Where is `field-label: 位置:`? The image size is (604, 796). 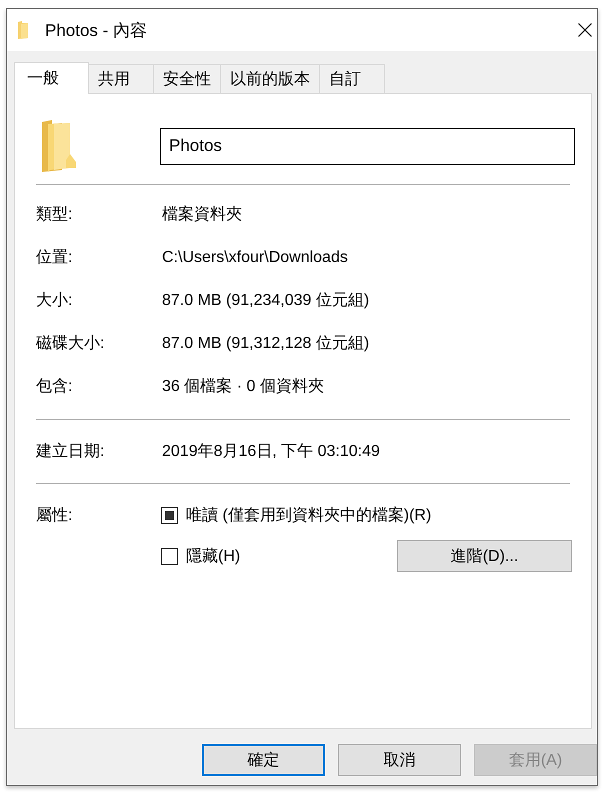 field-label: 位置: is located at coordinates (55, 258).